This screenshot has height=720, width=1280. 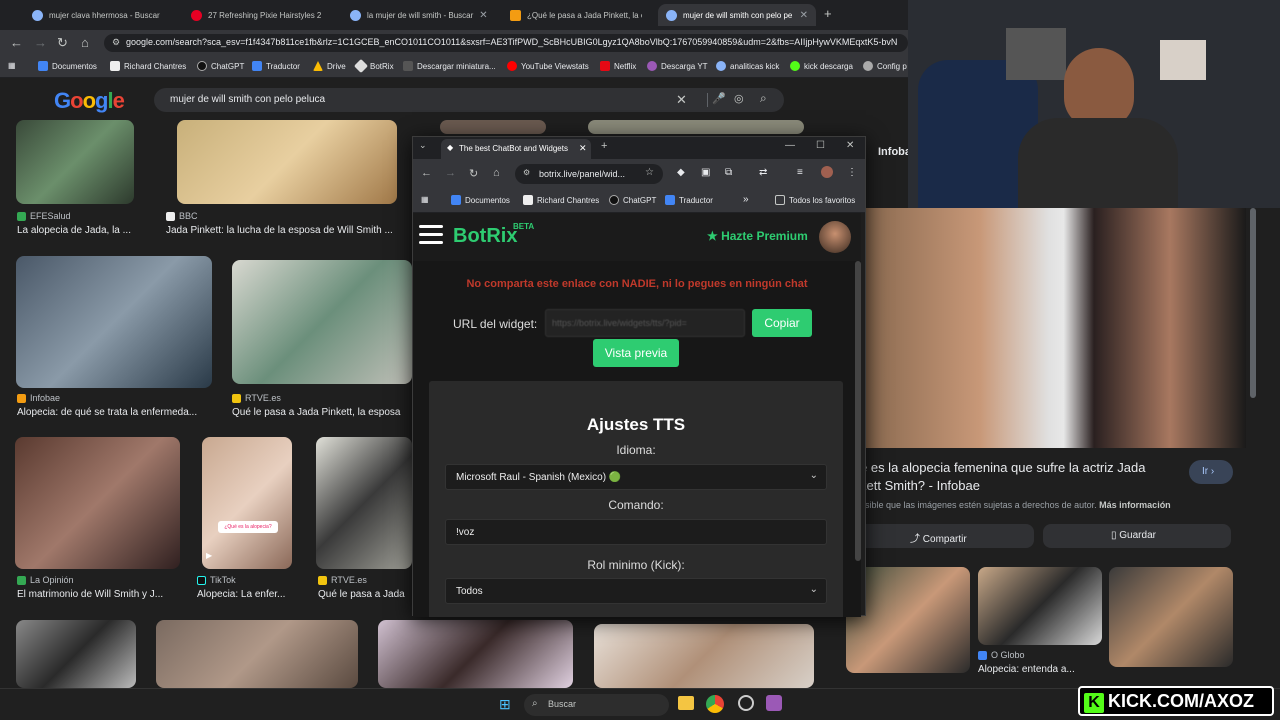 I want to click on bookmark-netflix: Netflix, so click(x=618, y=66).